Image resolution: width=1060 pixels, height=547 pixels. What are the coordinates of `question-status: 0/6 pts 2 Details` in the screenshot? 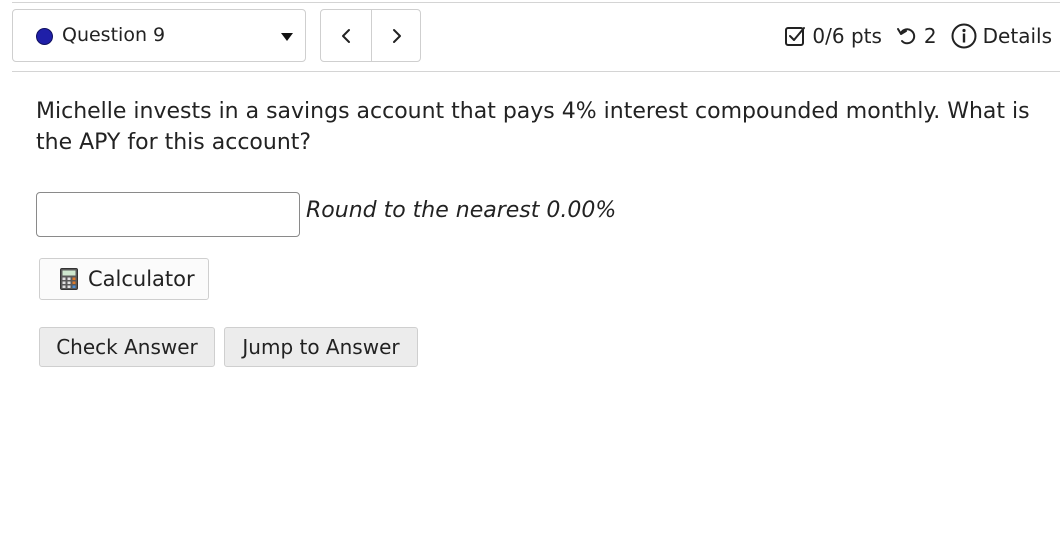 It's located at (918, 36).